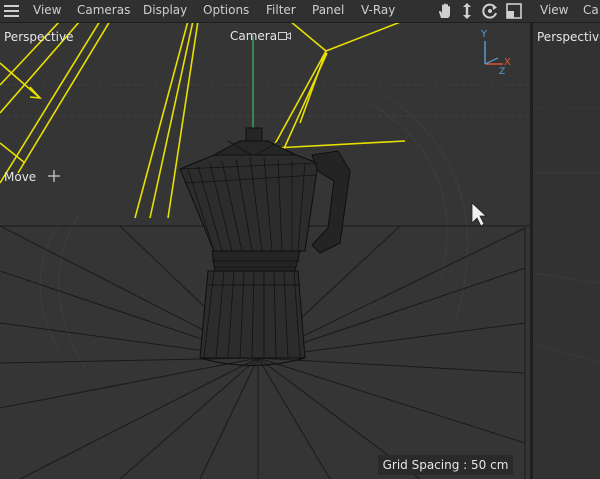 This screenshot has height=479, width=600. What do you see at coordinates (493, 53) in the screenshot?
I see `axis-gizmo` at bounding box center [493, 53].